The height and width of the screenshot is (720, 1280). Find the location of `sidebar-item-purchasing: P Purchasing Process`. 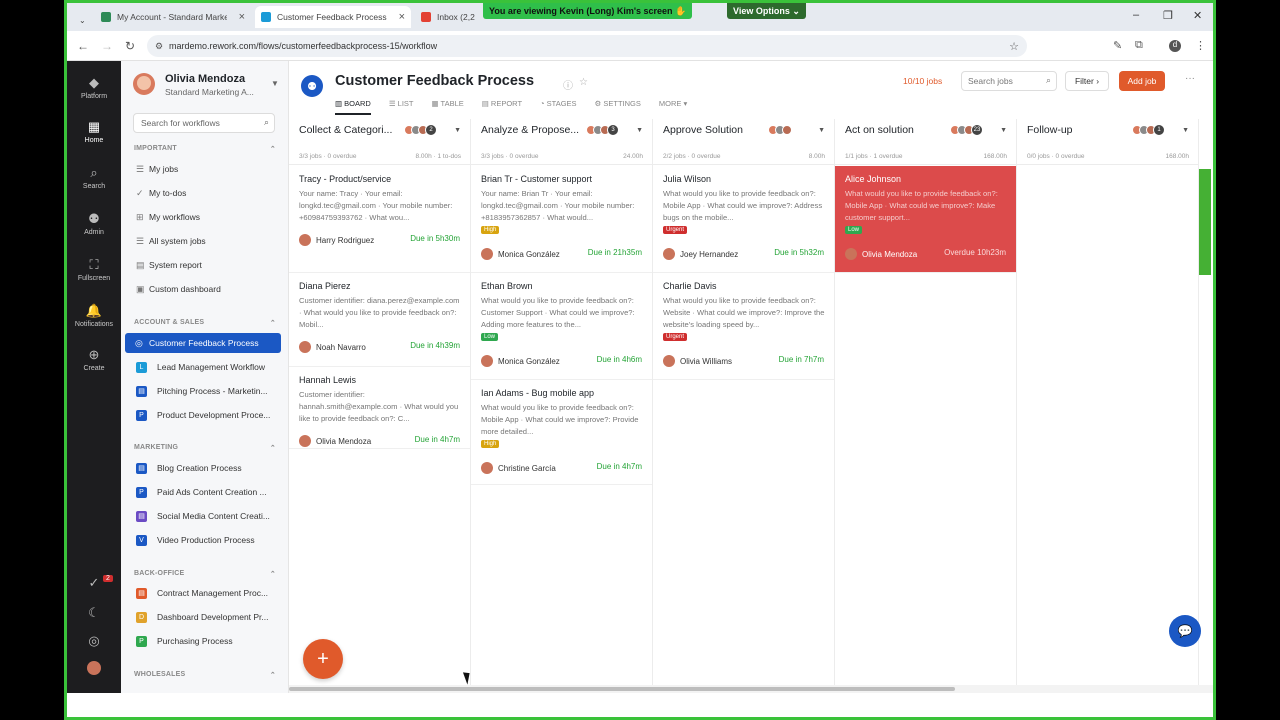

sidebar-item-purchasing: P Purchasing Process is located at coordinates (207, 641).